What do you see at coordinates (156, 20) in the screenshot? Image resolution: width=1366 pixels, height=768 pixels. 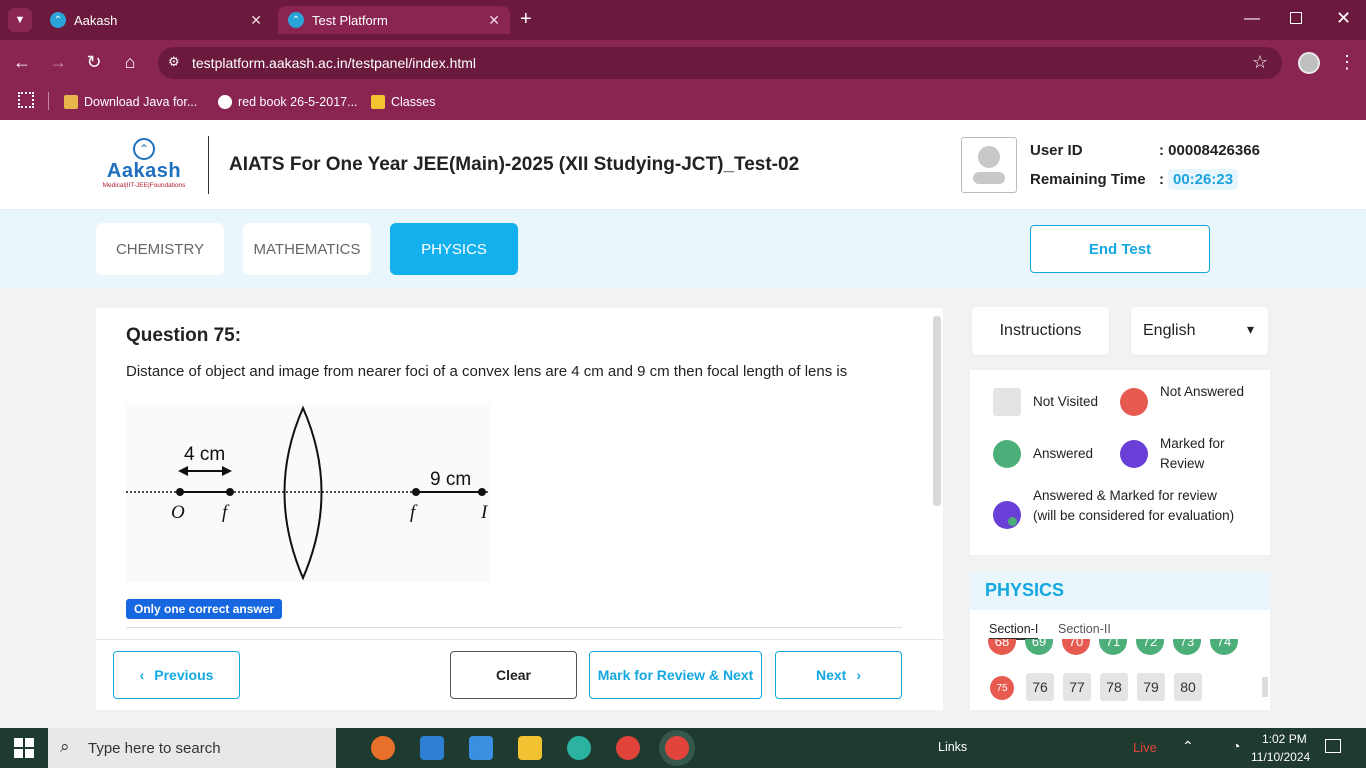 I see `tab-aakash: ⌃ Aakash ✕` at bounding box center [156, 20].